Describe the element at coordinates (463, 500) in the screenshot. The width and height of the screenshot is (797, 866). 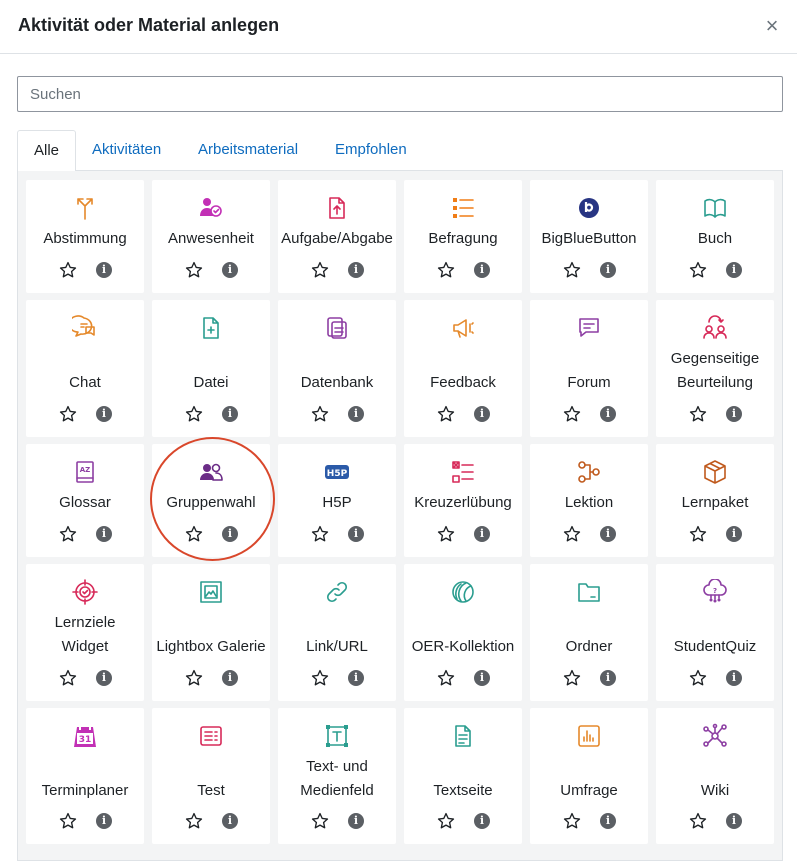
I see `activity-tile: Kreuzerlübung i` at that location.